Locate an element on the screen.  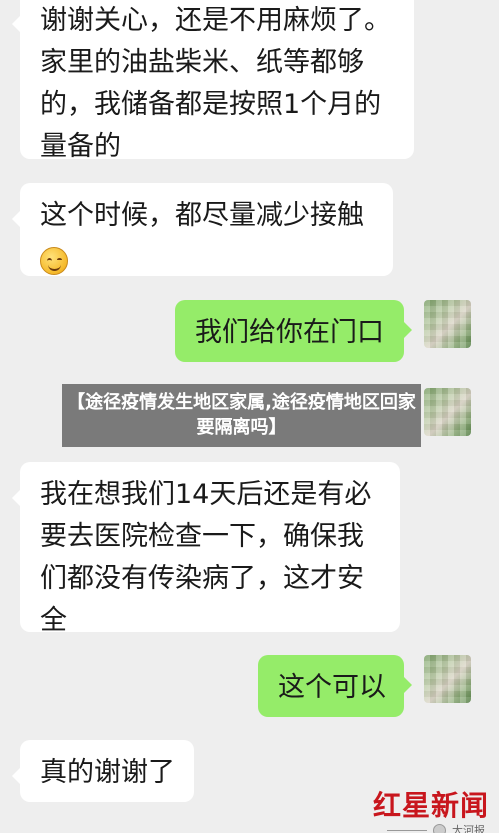
caption-text: 【途径疫情发生地区家属,途径疫情地区回家要隔离吗】 is located at coordinates (241, 415).